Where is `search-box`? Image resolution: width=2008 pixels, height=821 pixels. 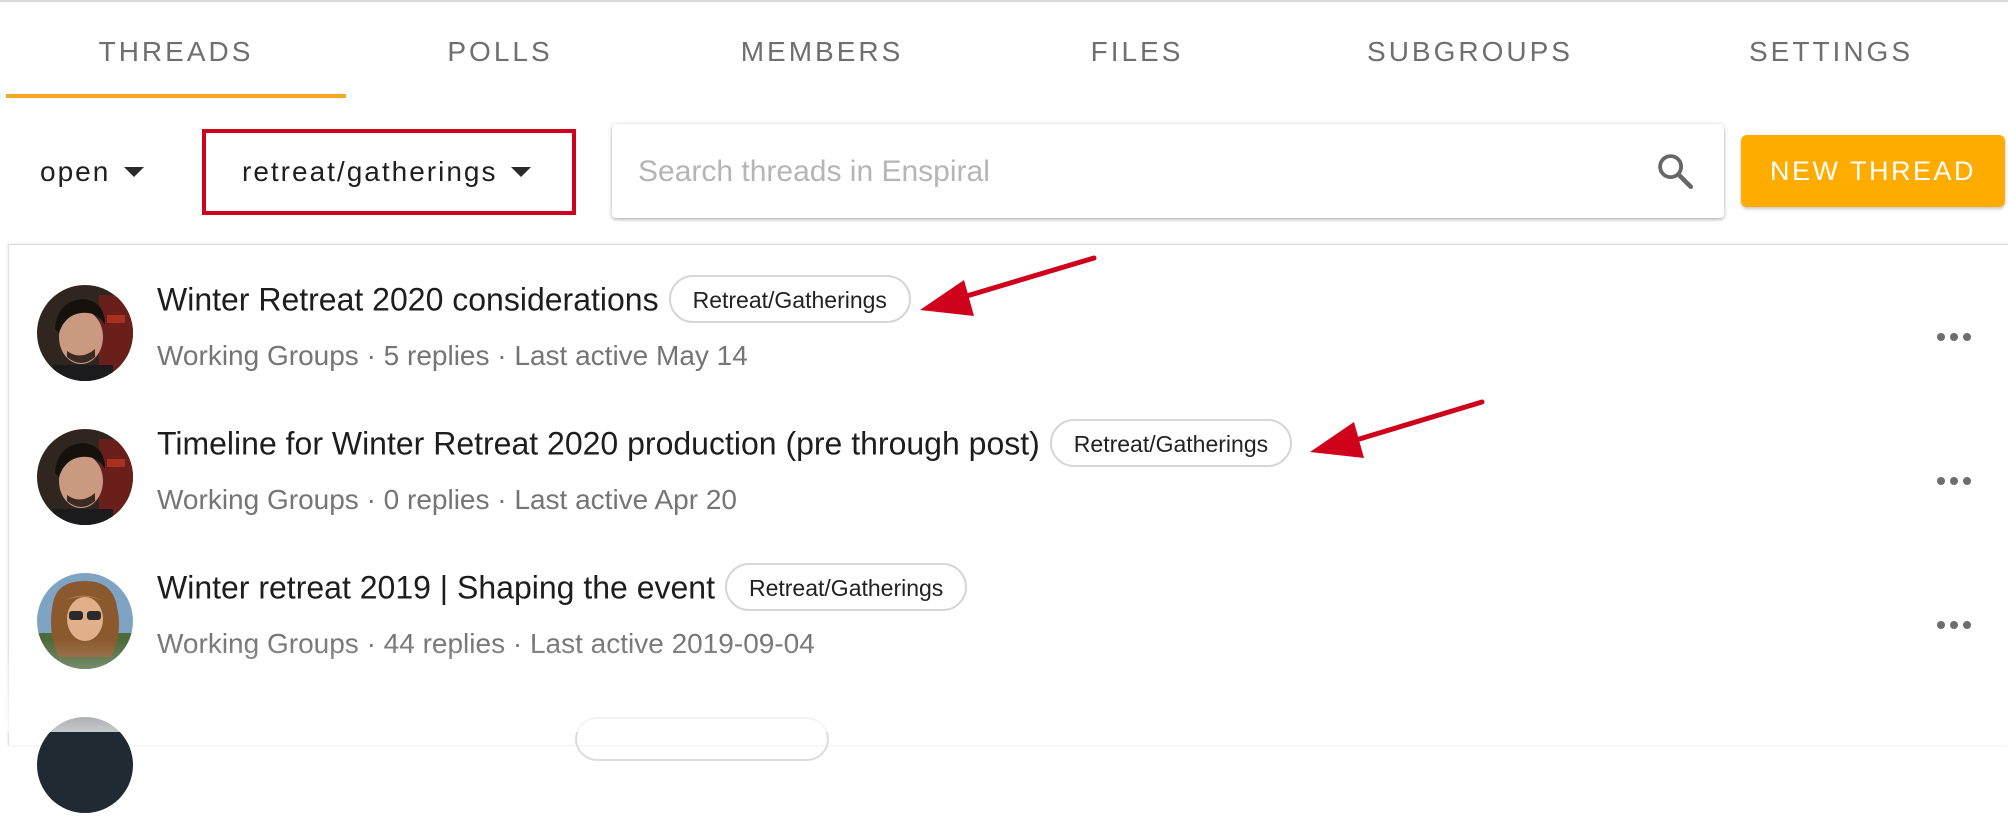 search-box is located at coordinates (1168, 171).